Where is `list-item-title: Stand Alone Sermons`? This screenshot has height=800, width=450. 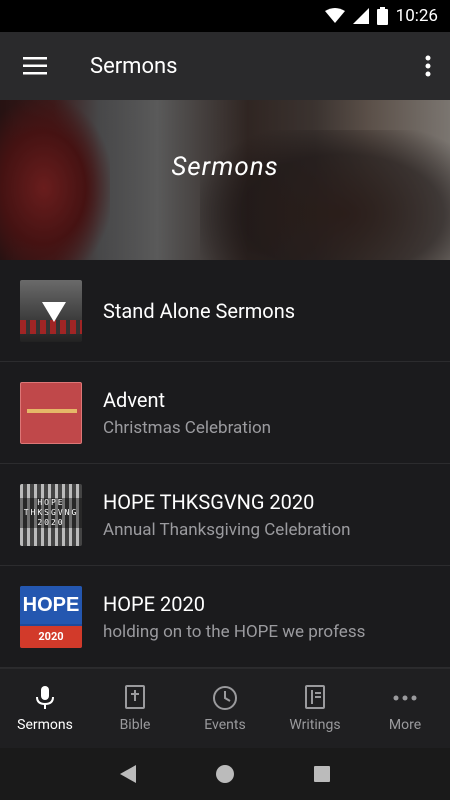
list-item-title: Stand Alone Sermons is located at coordinates (199, 310).